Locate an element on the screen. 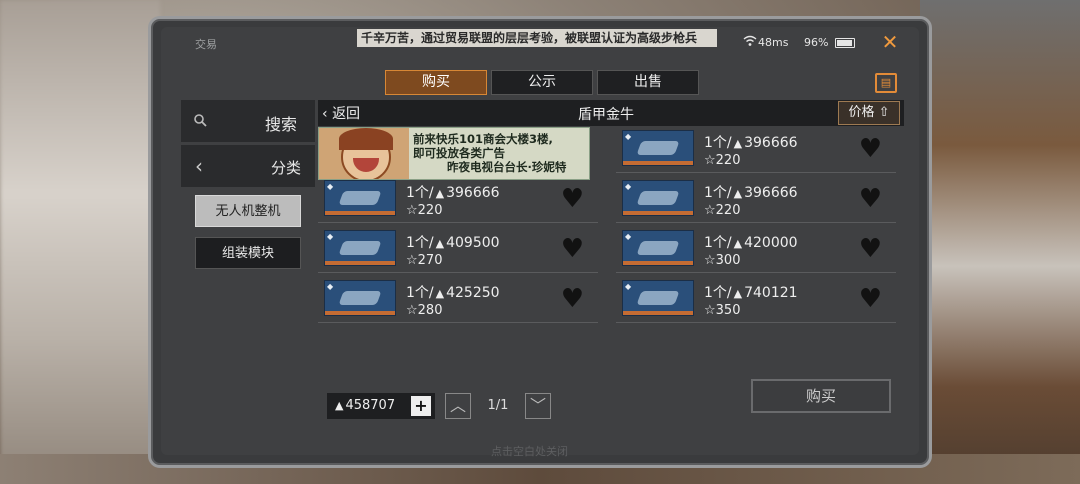  background-right is located at coordinates (1000, 242).